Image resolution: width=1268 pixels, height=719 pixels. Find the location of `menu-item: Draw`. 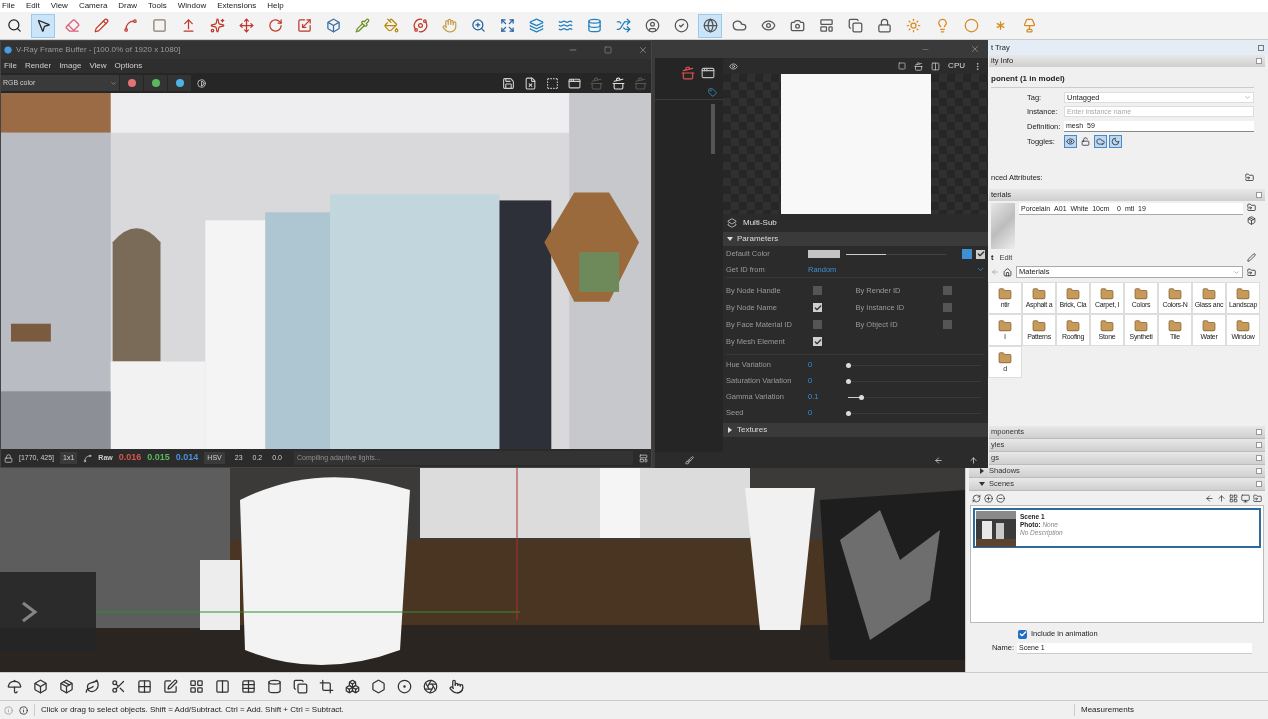

menu-item: Draw is located at coordinates (127, 6).